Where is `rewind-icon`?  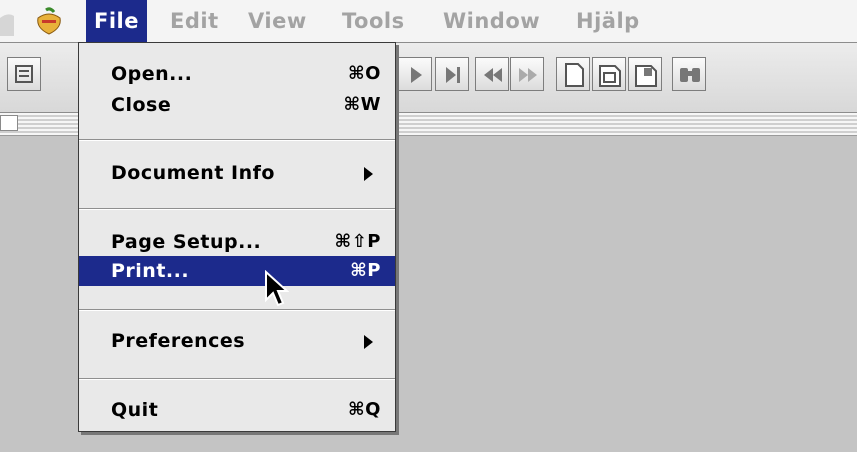 rewind-icon is located at coordinates (493, 75).